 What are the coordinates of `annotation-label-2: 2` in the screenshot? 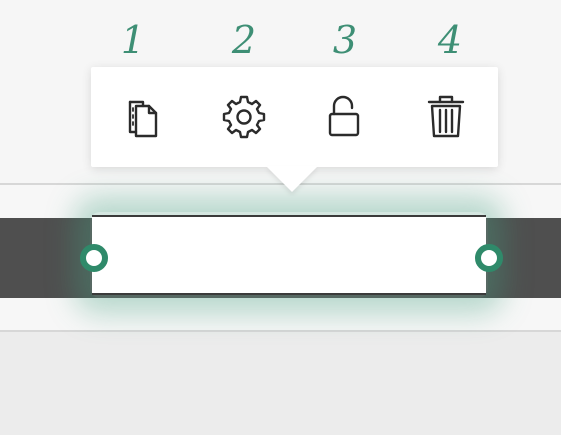 It's located at (244, 40).